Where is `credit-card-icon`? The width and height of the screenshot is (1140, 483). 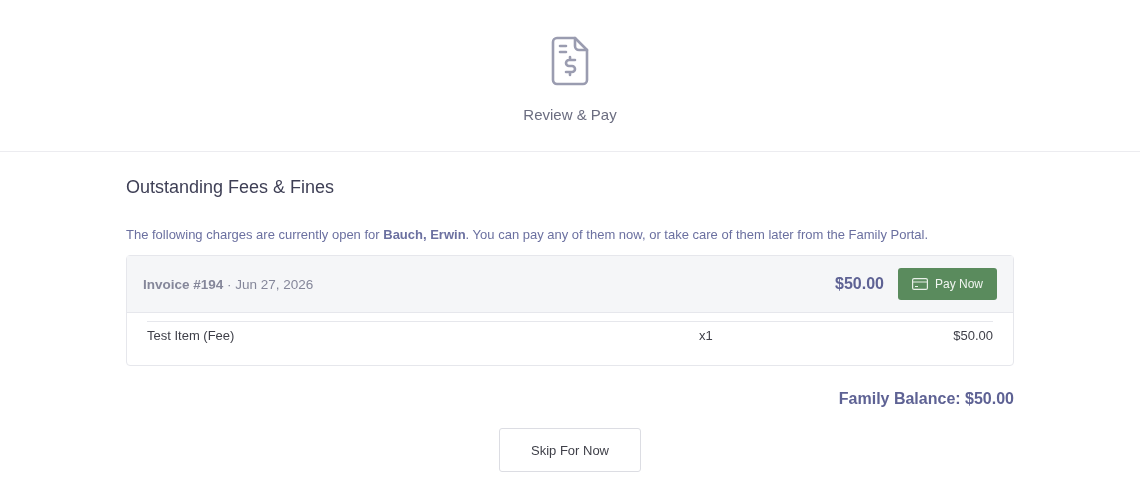 credit-card-icon is located at coordinates (919, 284).